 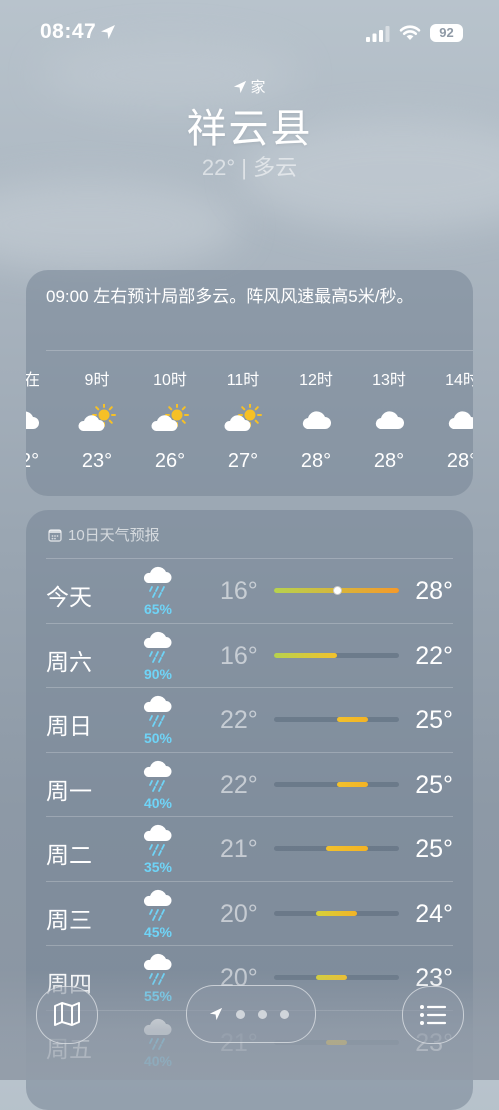 What do you see at coordinates (239, 849) in the screenshot?
I see `low-temp: 21°` at bounding box center [239, 849].